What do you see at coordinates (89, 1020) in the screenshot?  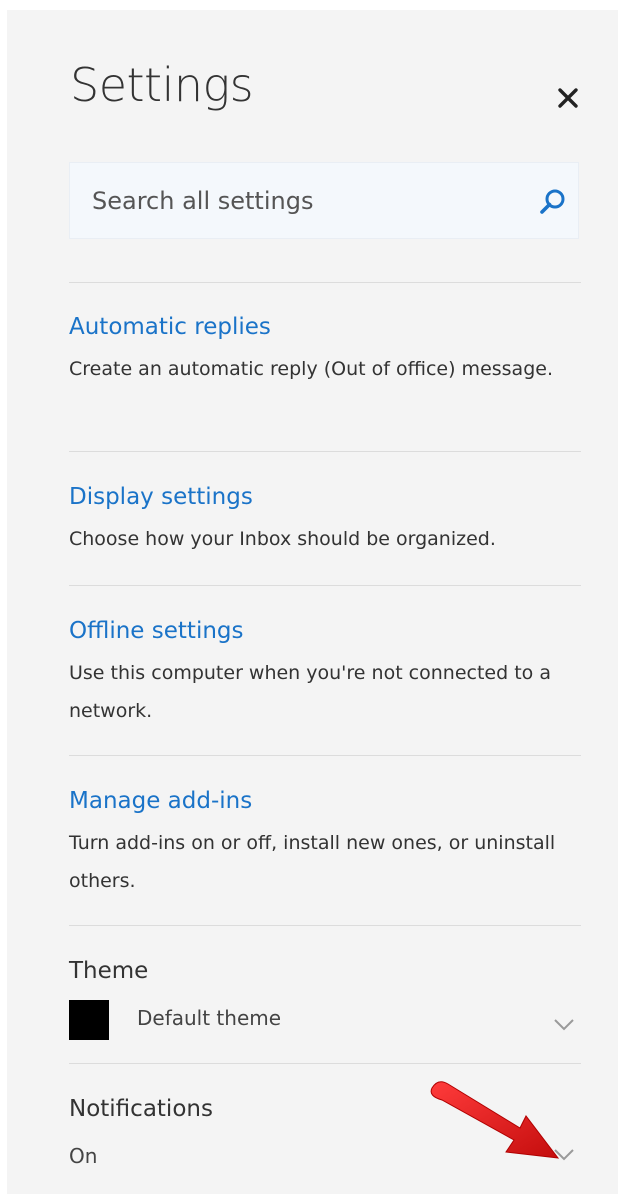 I see `theme-swatch` at bounding box center [89, 1020].